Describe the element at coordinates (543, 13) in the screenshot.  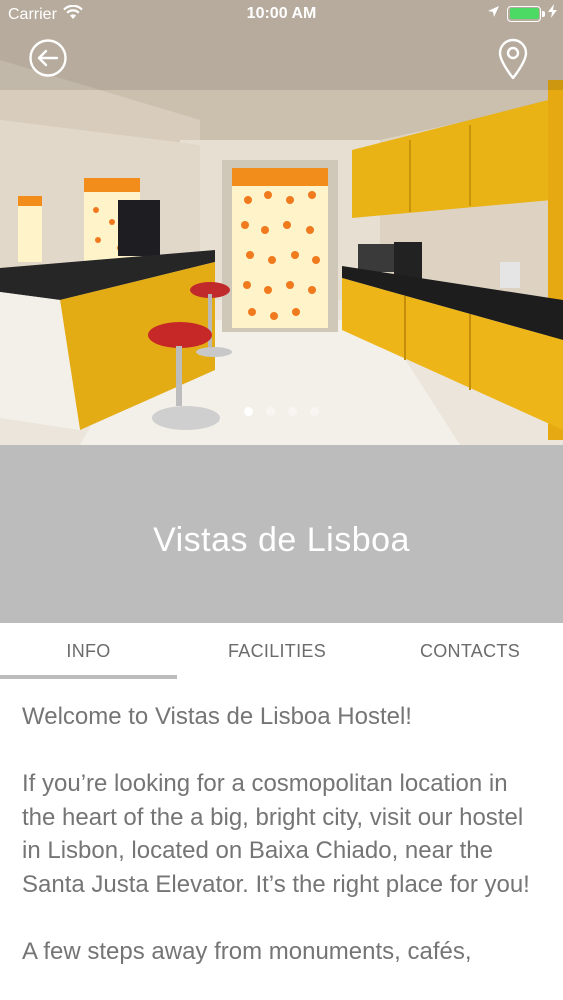
I see `battery-tip` at that location.